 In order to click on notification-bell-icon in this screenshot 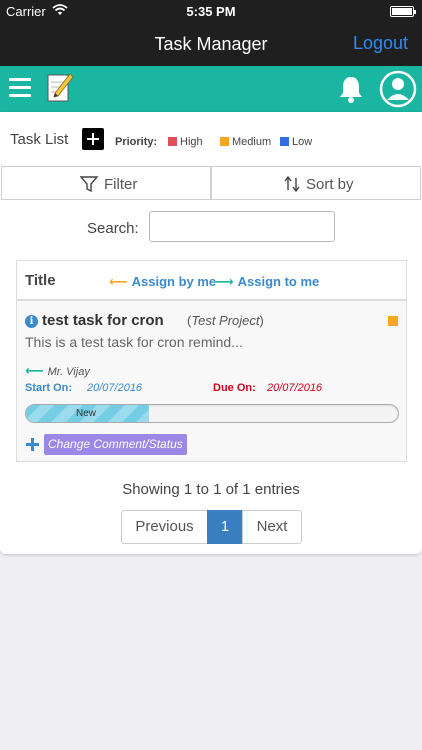, I will do `click(351, 89)`.